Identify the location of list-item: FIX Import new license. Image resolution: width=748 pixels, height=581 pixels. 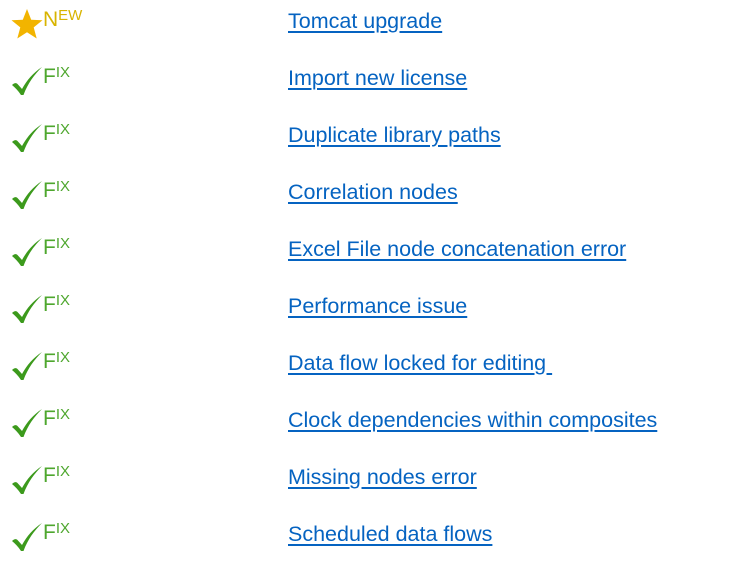
(374, 86).